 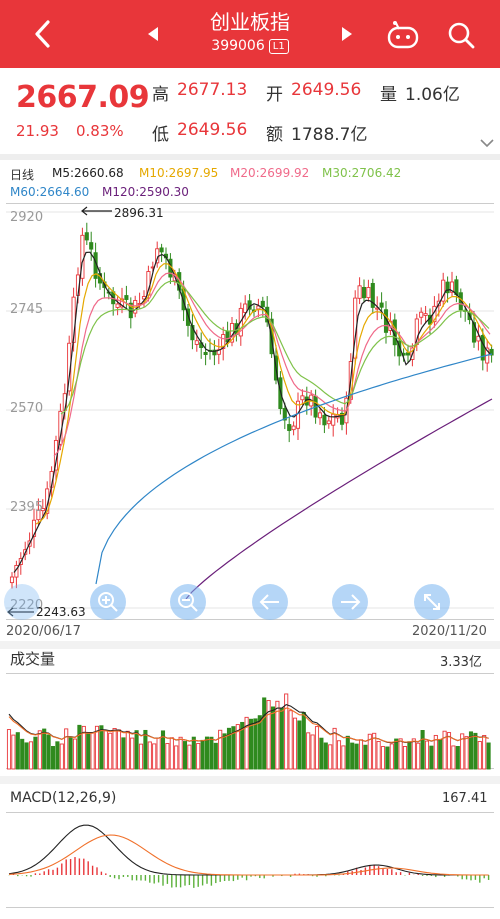 What do you see at coordinates (61, 612) in the screenshot?
I see `low-marker: 2243.63` at bounding box center [61, 612].